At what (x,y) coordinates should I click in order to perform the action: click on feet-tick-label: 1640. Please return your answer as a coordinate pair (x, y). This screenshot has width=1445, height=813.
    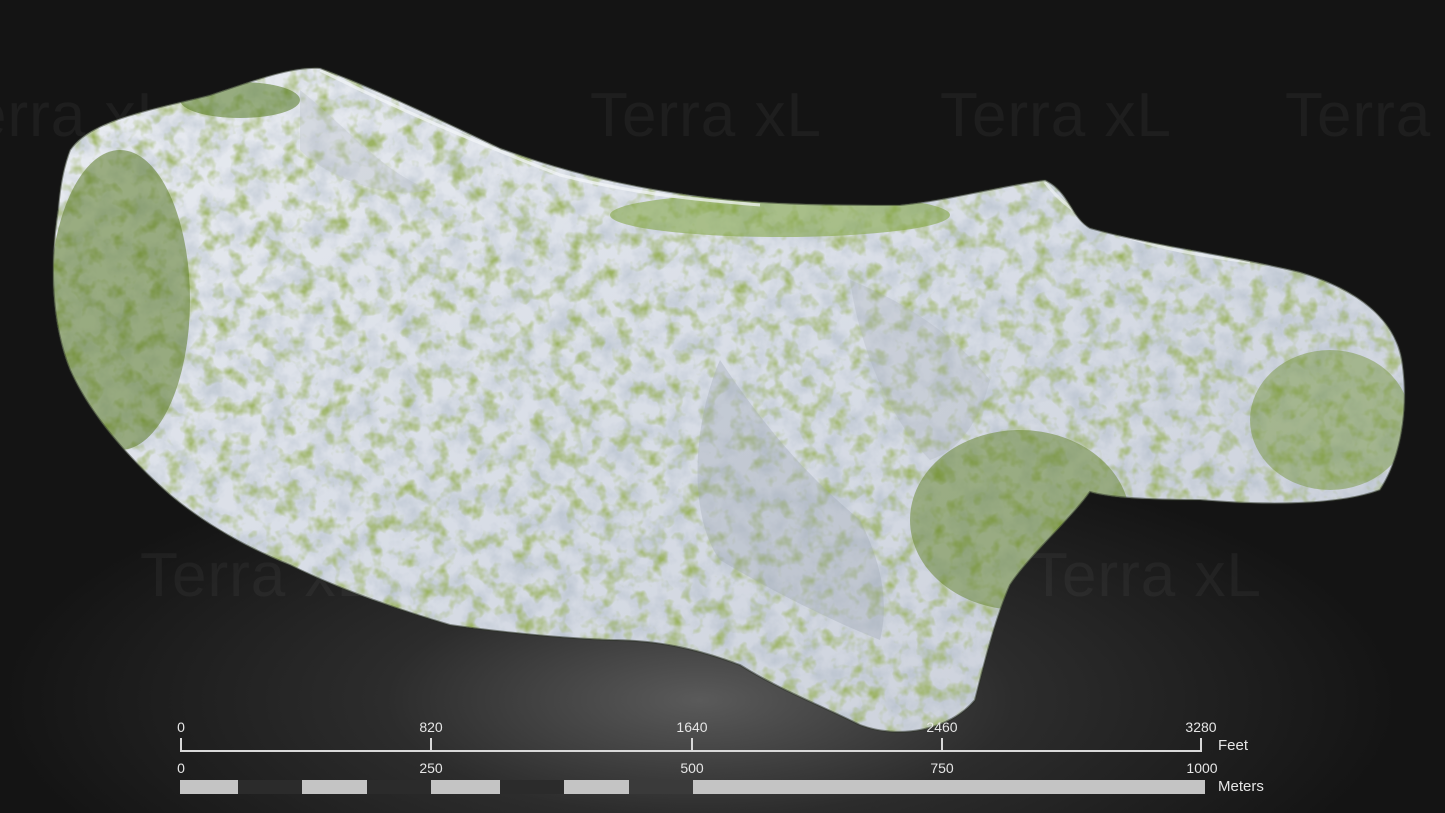
    Looking at the image, I should click on (692, 727).